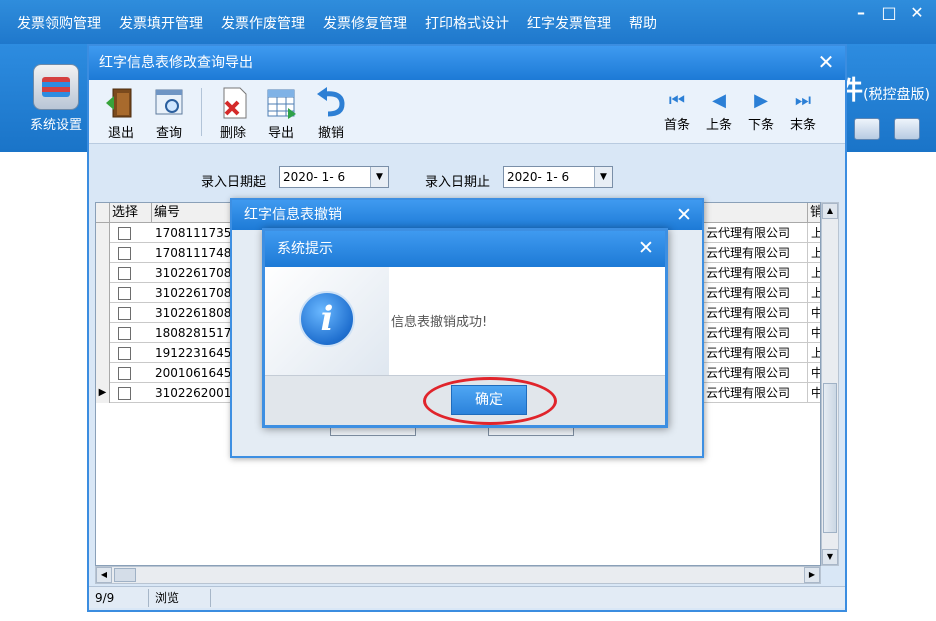  What do you see at coordinates (467, 215) in the screenshot?
I see `revoke-dialog-titlebar: 红字信息表撤销` at bounding box center [467, 215].